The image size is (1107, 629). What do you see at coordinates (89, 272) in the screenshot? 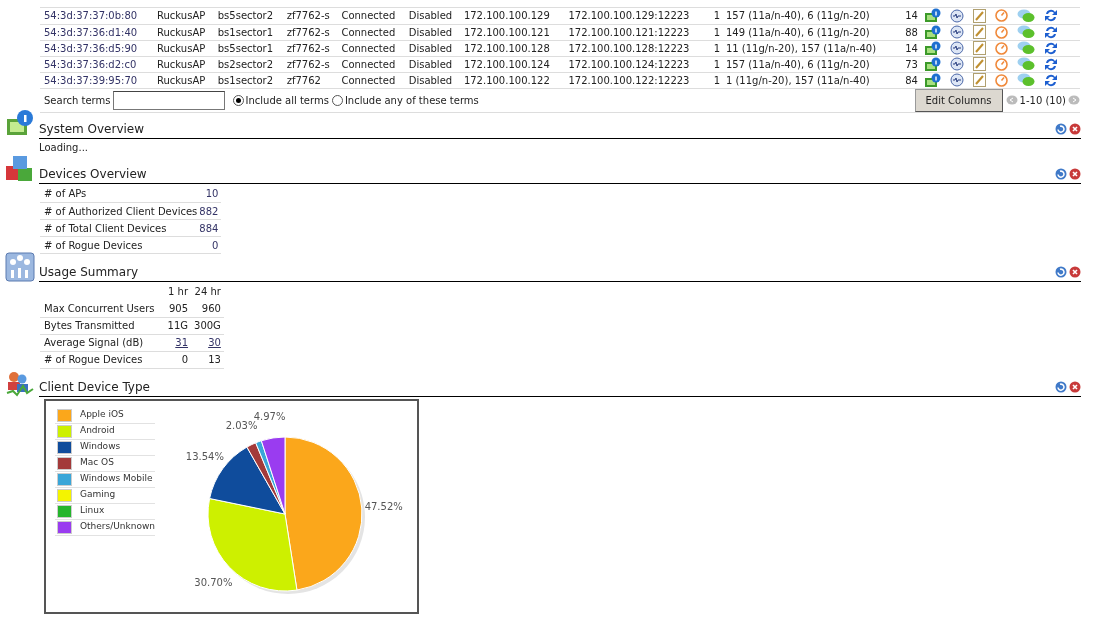
I see `widget-title: Usage Summary` at bounding box center [89, 272].